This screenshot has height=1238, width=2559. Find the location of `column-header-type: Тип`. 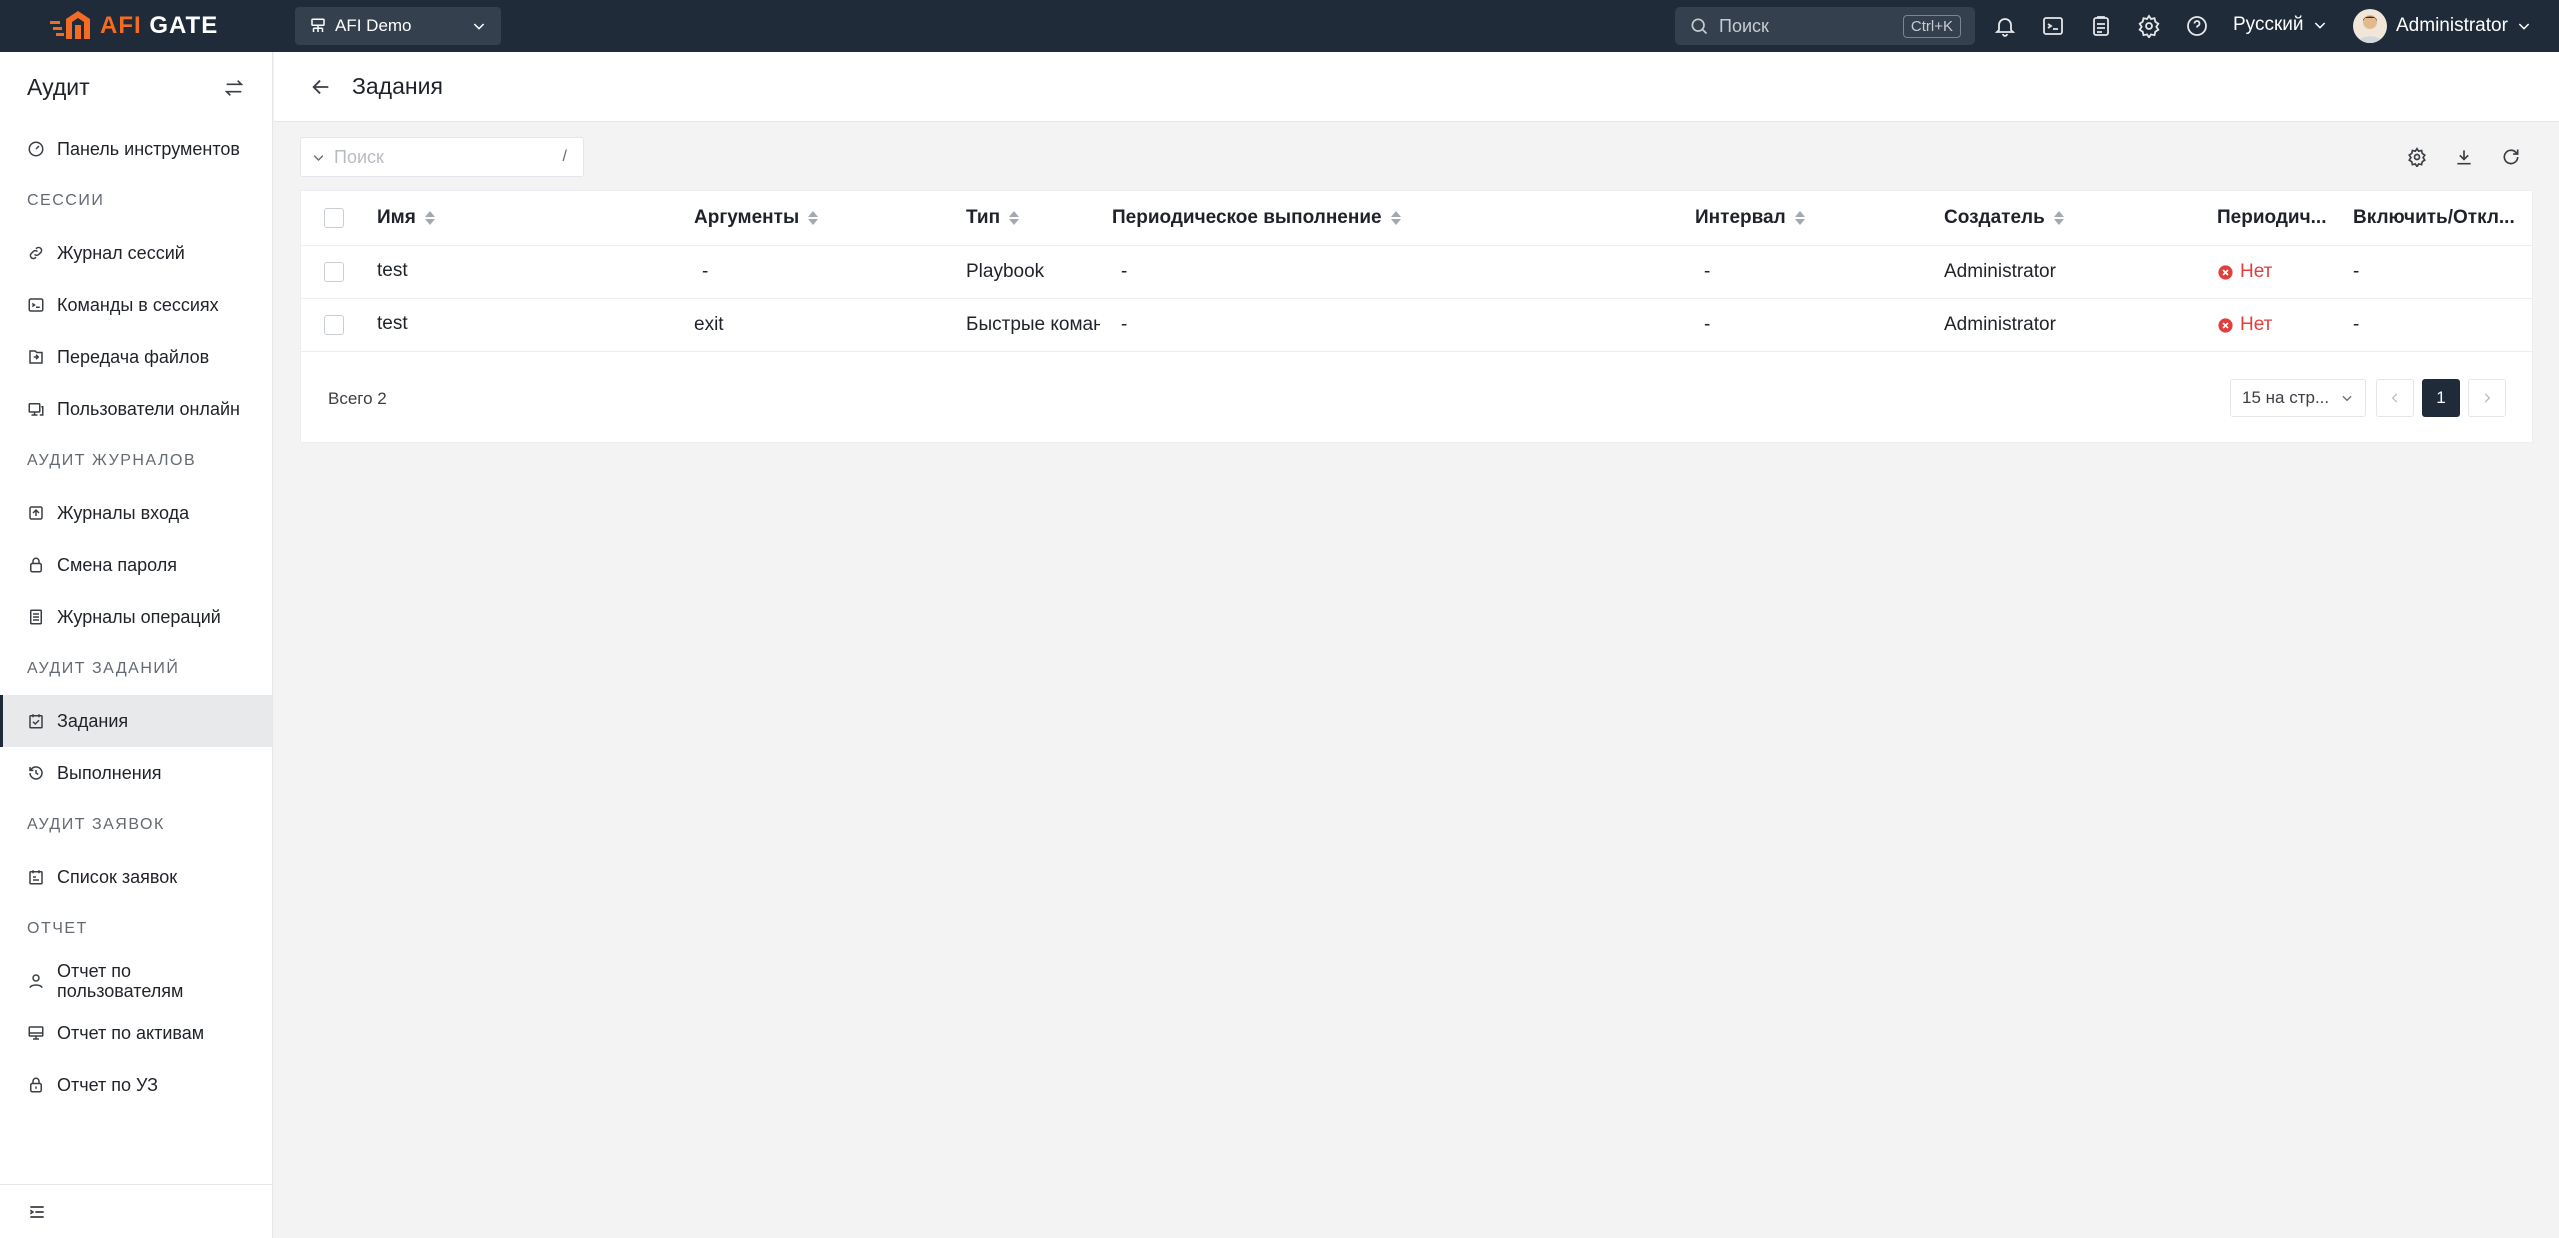

column-header-type: Тип is located at coordinates (993, 218).